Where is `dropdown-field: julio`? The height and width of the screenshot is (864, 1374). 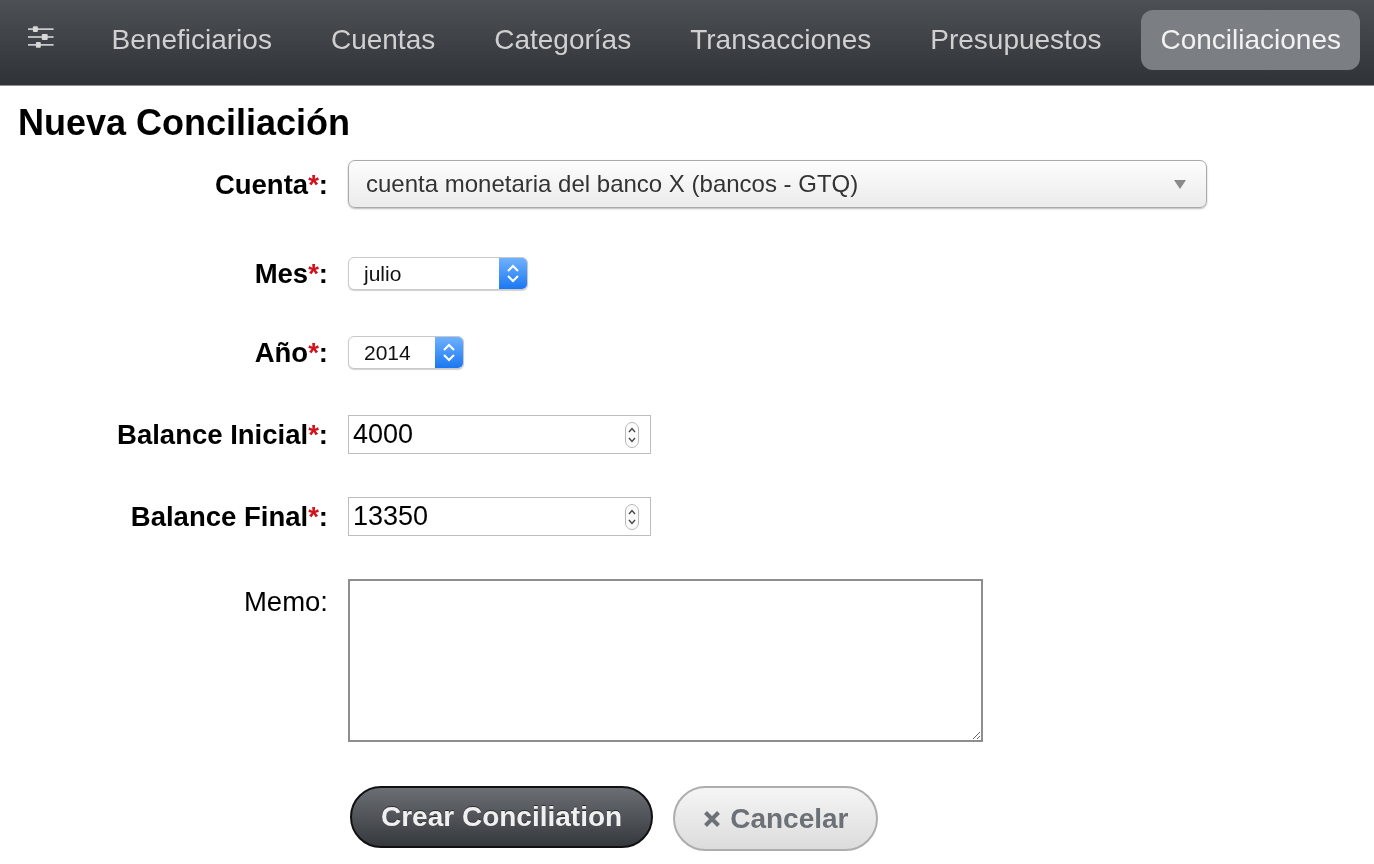
dropdown-field: julio is located at coordinates (438, 273).